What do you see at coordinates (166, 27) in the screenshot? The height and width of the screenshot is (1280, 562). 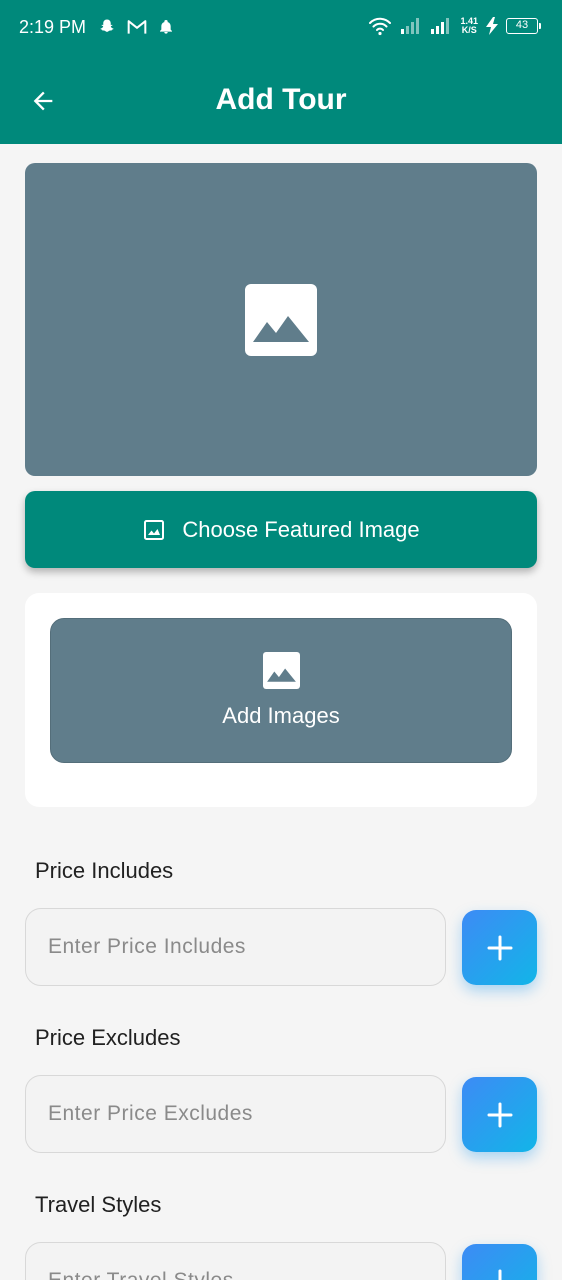 I see `notification-icon` at bounding box center [166, 27].